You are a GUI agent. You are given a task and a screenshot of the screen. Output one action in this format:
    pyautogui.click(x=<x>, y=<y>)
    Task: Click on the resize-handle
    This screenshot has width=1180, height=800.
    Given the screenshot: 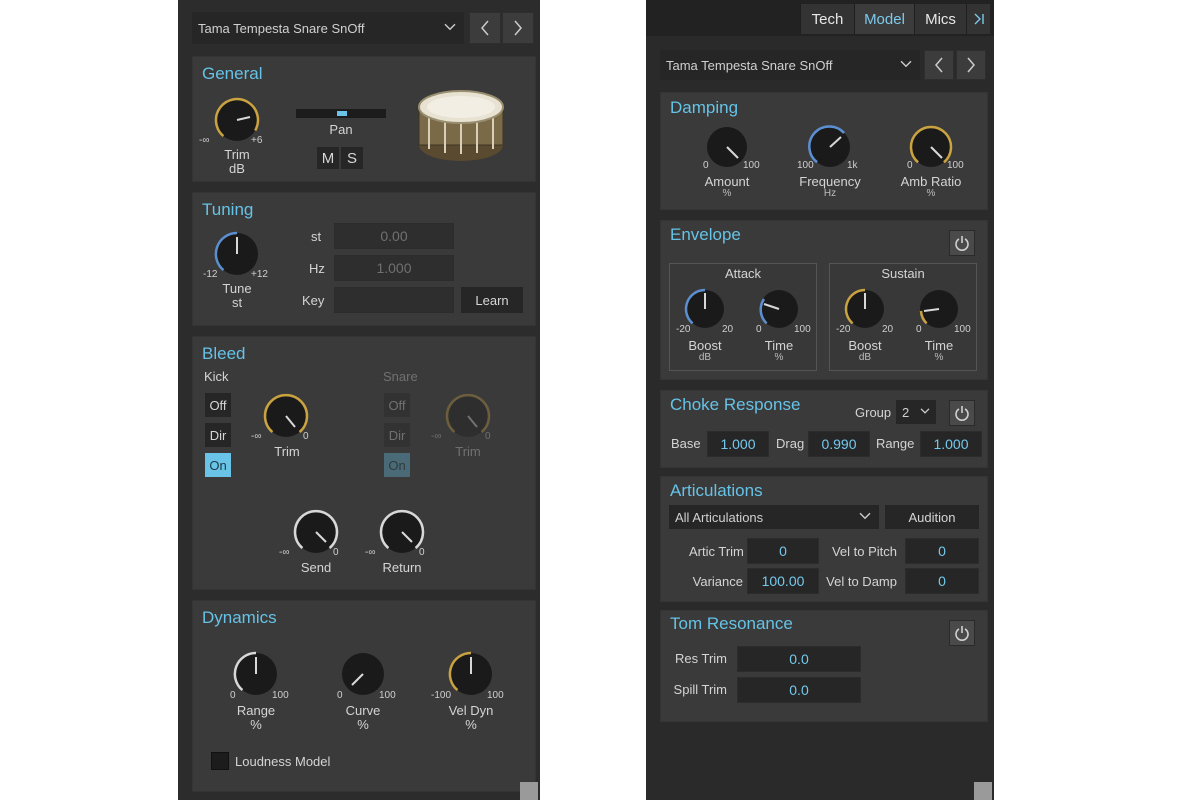 What is the action you would take?
    pyautogui.click(x=529, y=791)
    